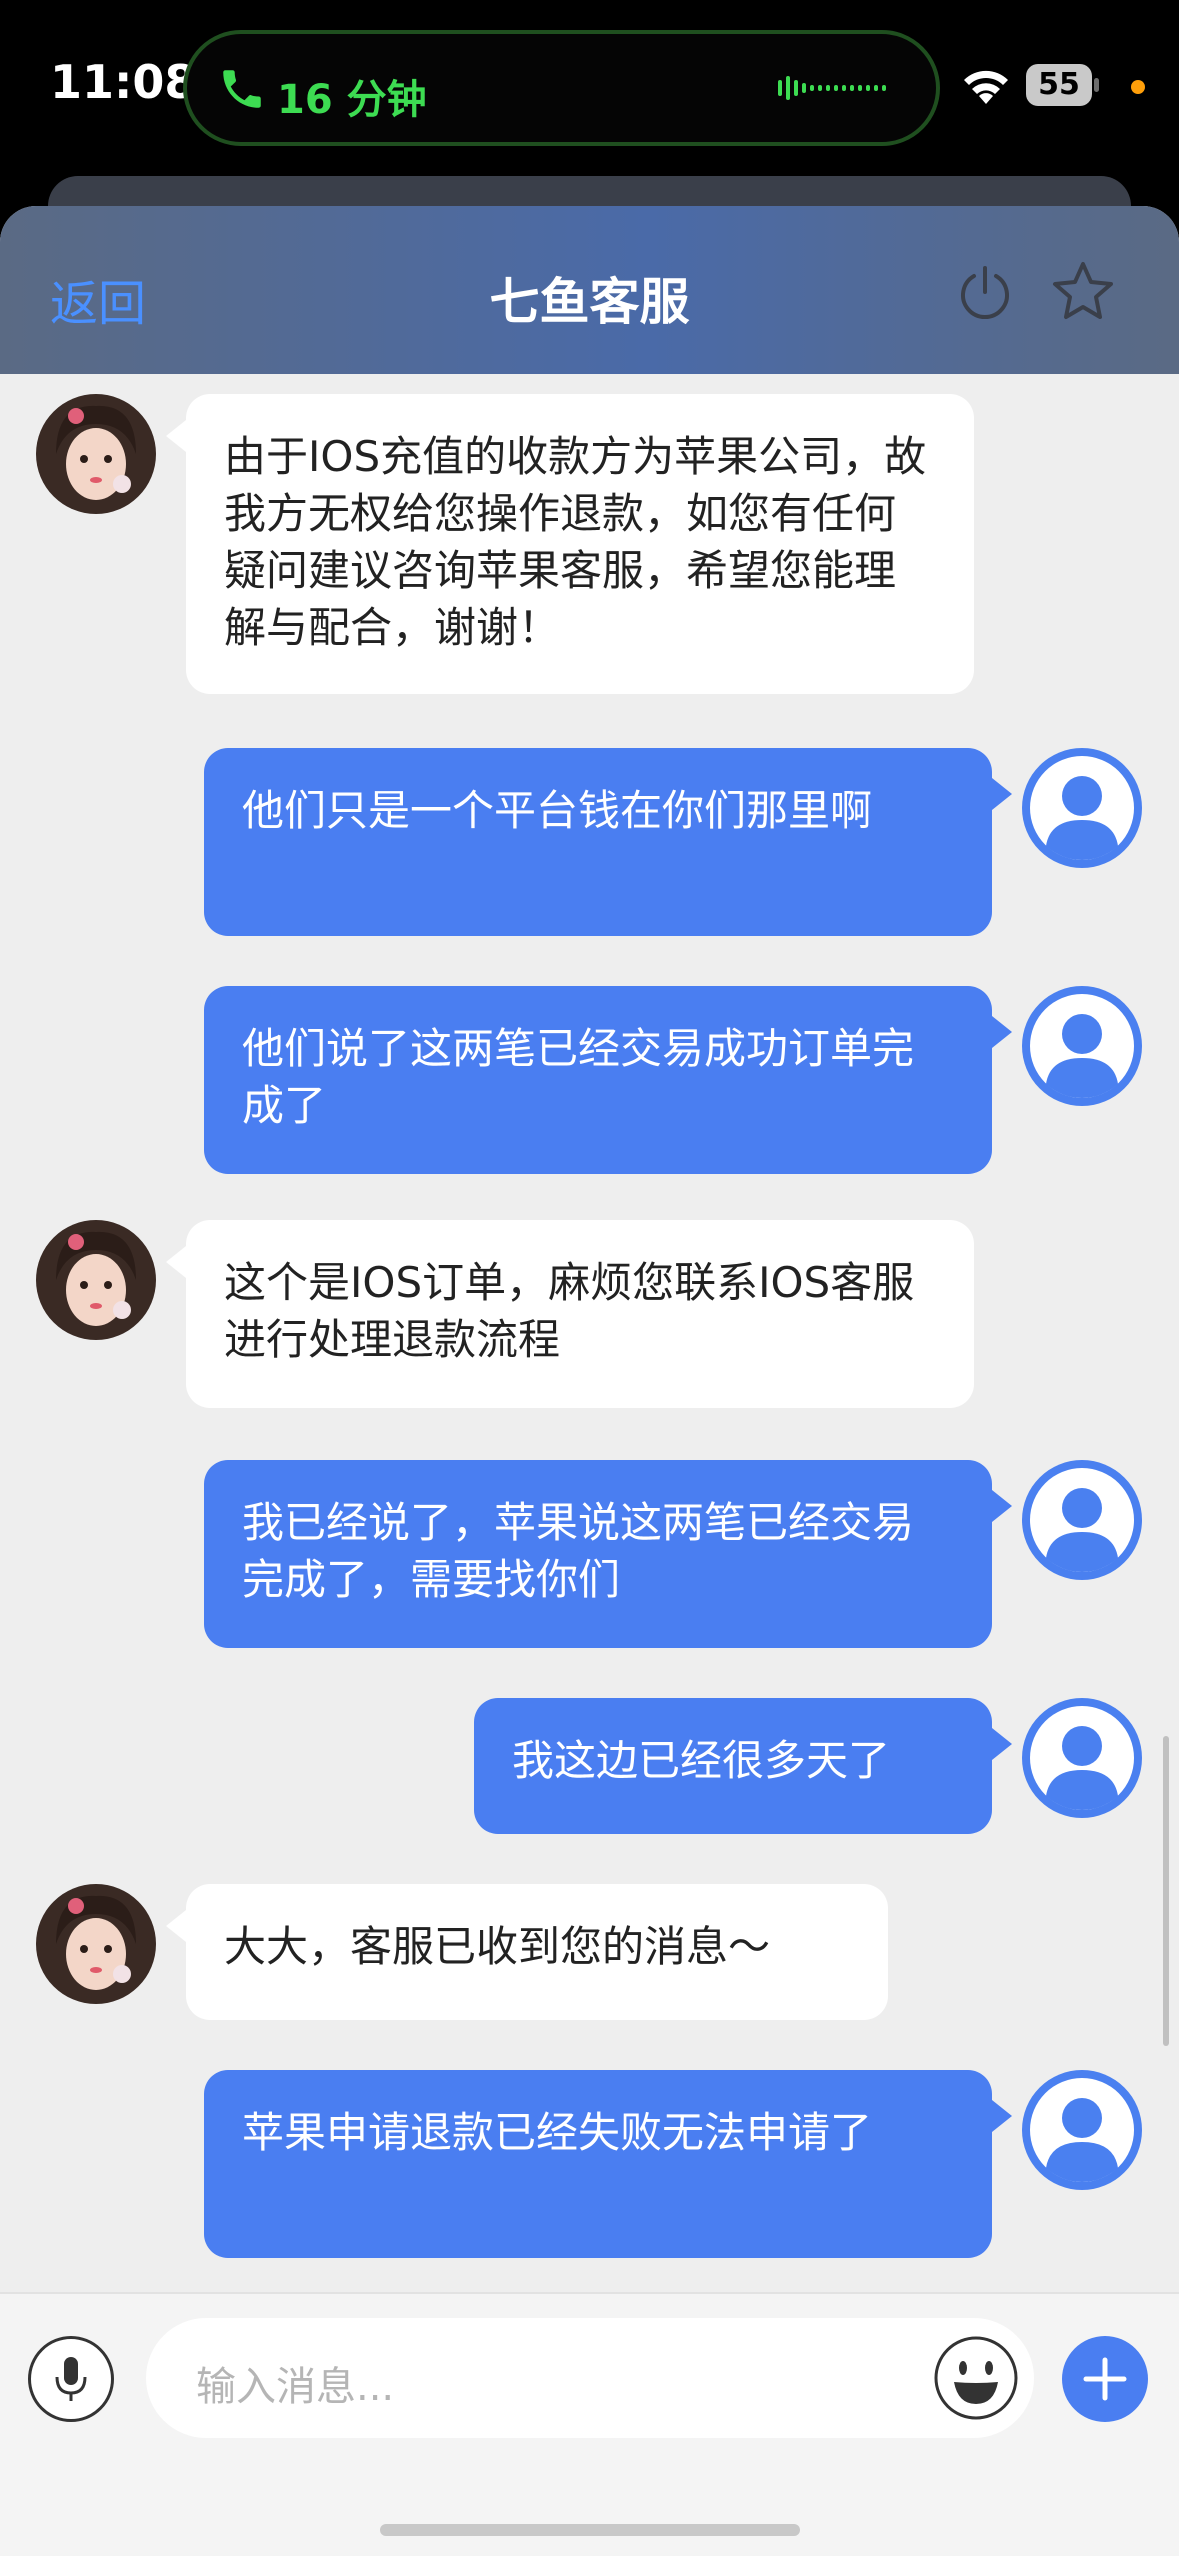 This screenshot has height=2556, width=1179. What do you see at coordinates (598, 1554) in the screenshot?
I see `user-message-bubble: 我已经说了，苹果说这两笔已经交易完成了，需要找你们` at bounding box center [598, 1554].